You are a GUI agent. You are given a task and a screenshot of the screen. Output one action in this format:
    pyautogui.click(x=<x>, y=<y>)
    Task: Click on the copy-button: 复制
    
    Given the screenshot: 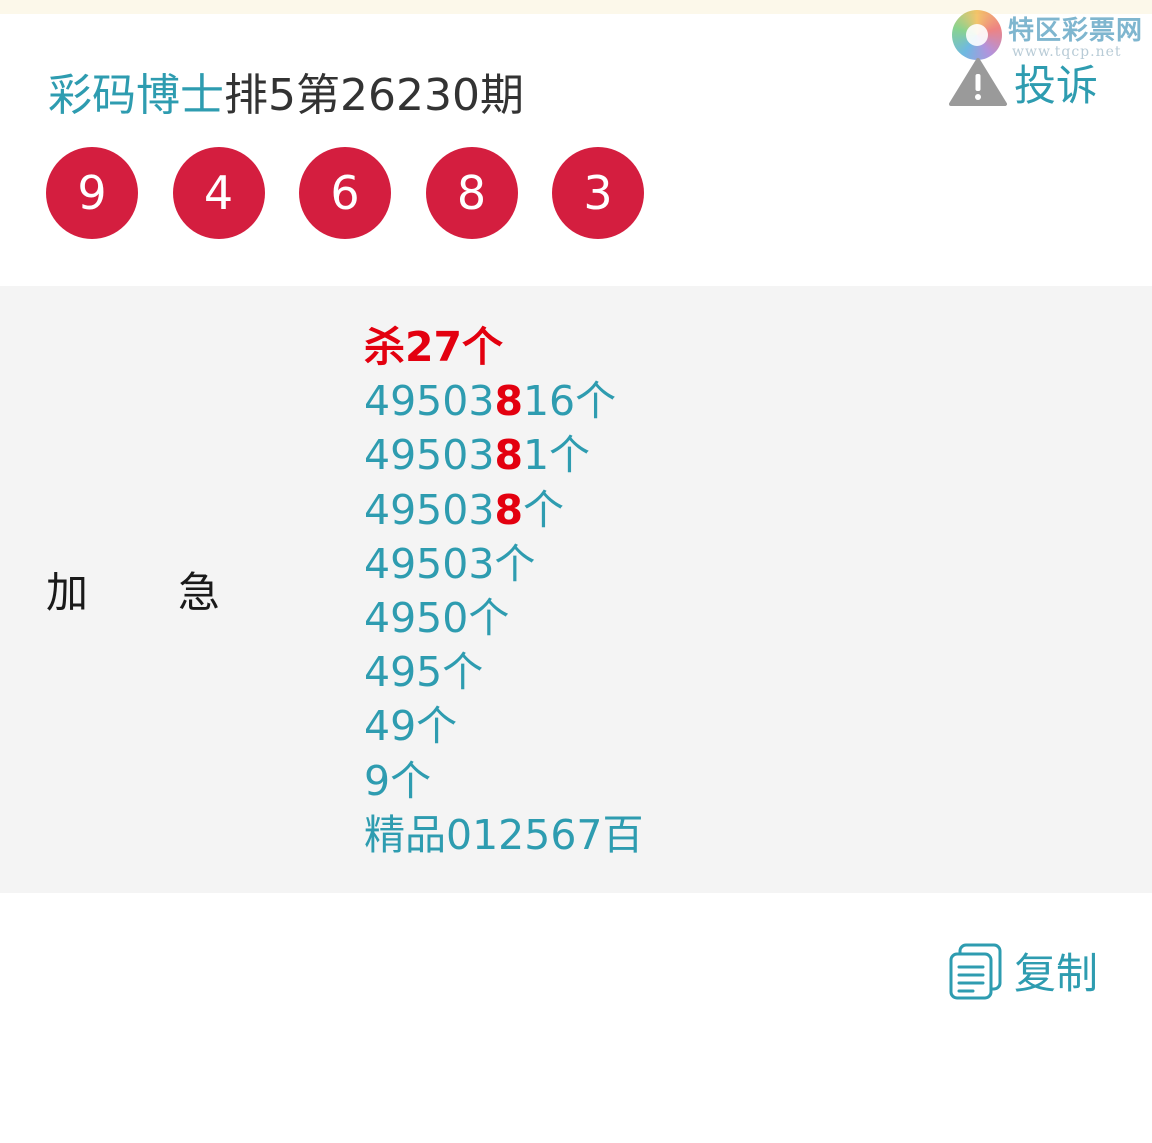 What is the action you would take?
    pyautogui.click(x=1022, y=970)
    